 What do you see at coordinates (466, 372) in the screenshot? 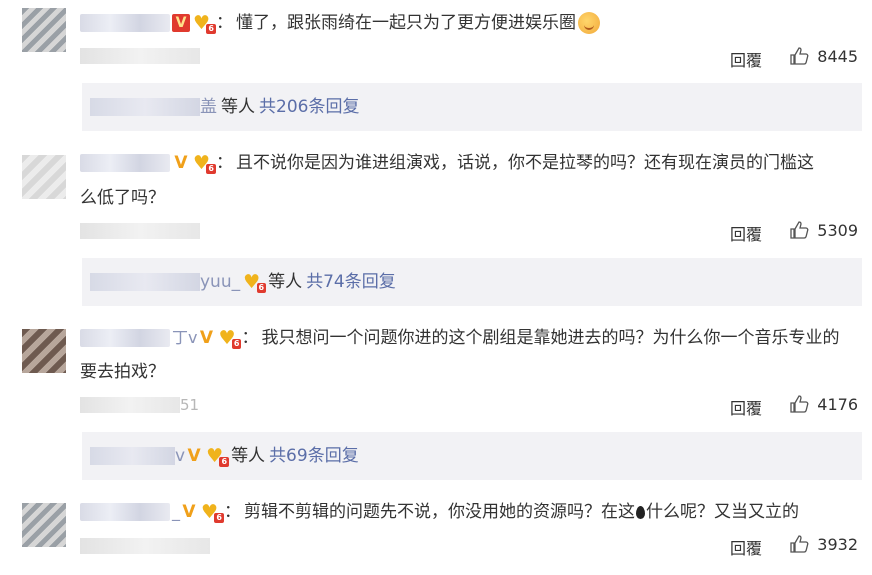
I see `comment-body-cont: 要去拍戏？` at bounding box center [466, 372].